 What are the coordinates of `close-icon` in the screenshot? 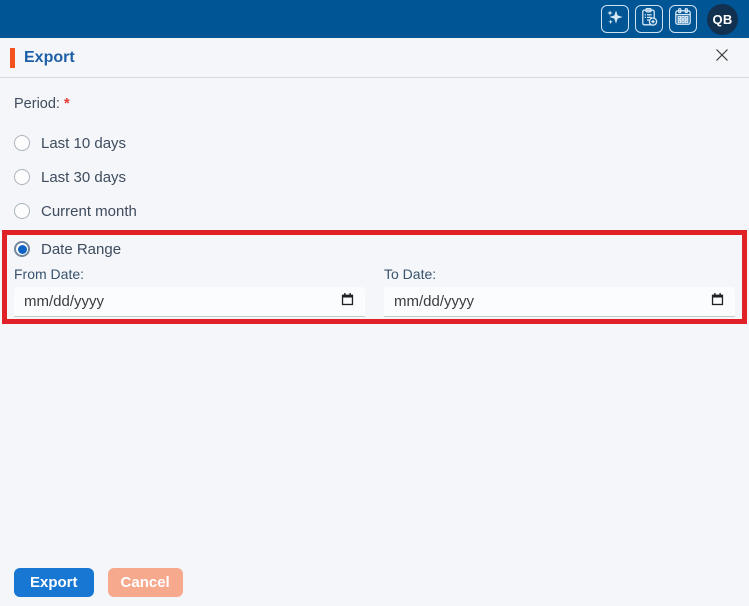 It's located at (722, 57).